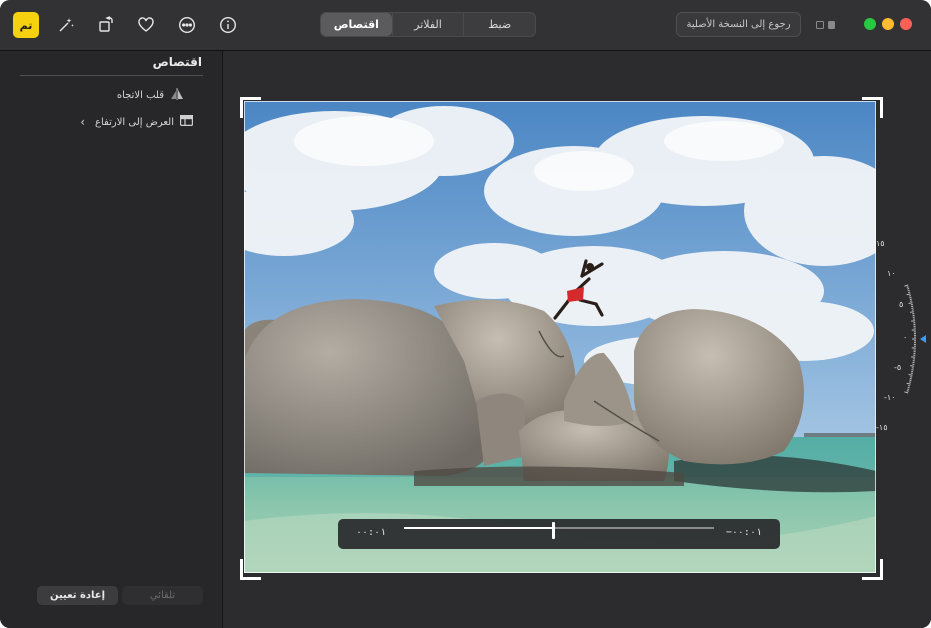  Describe the element at coordinates (872, 107) in the screenshot. I see `crop-handle-top-right` at that location.